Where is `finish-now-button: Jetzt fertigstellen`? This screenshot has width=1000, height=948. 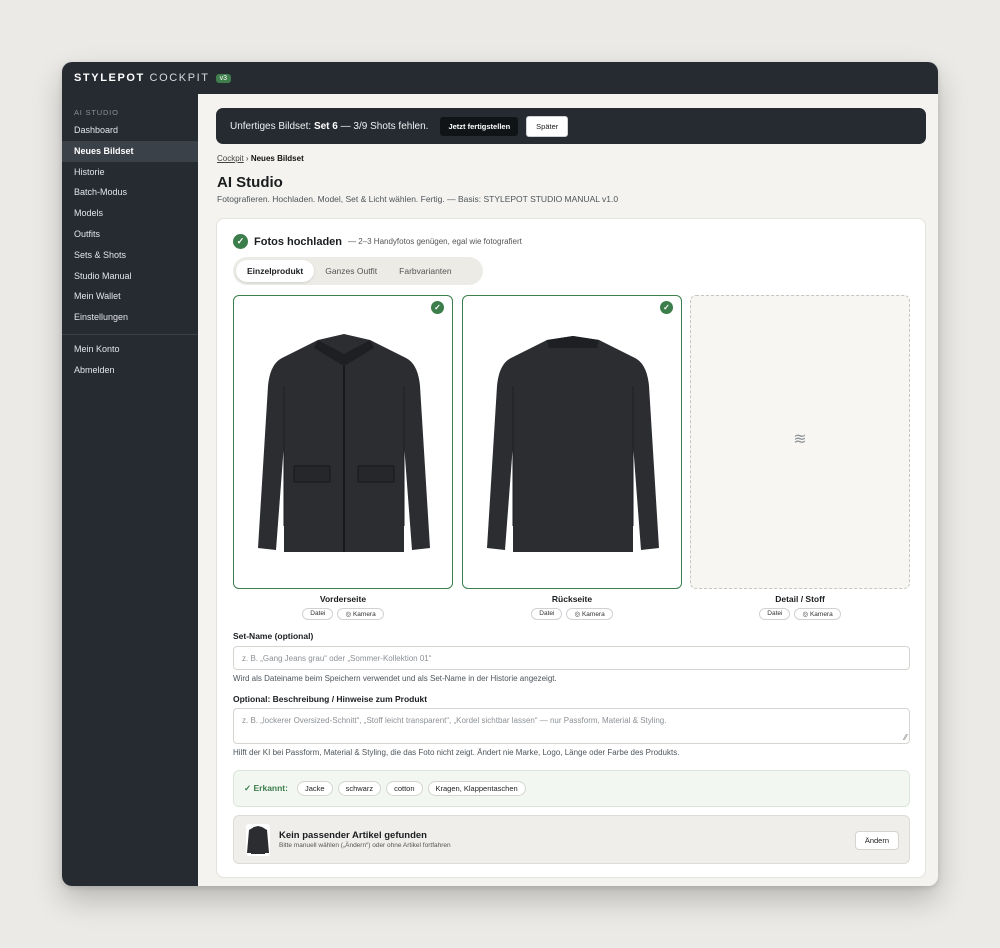 finish-now-button: Jetzt fertigstellen is located at coordinates (479, 126).